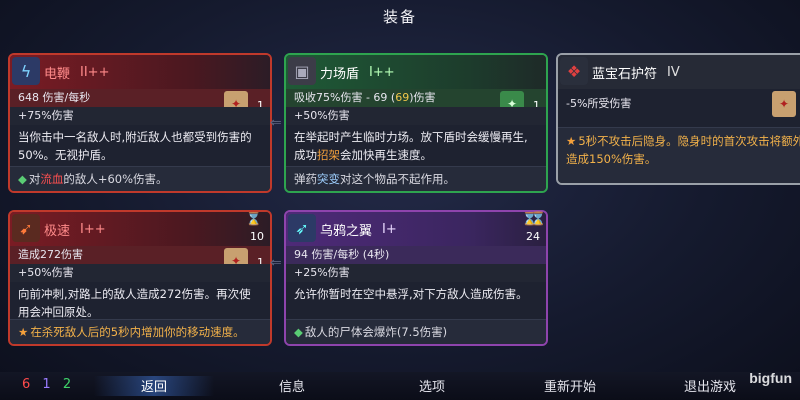 The image size is (800, 400). I want to click on dash-icon: ➹, so click(26, 228).